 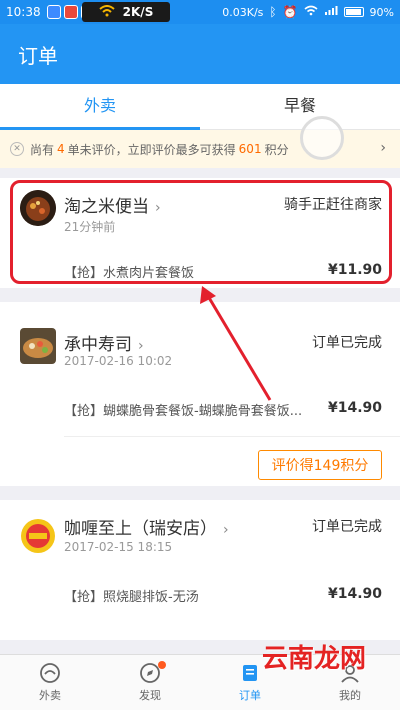 I want to click on nav-label: 发现, so click(x=150, y=695).